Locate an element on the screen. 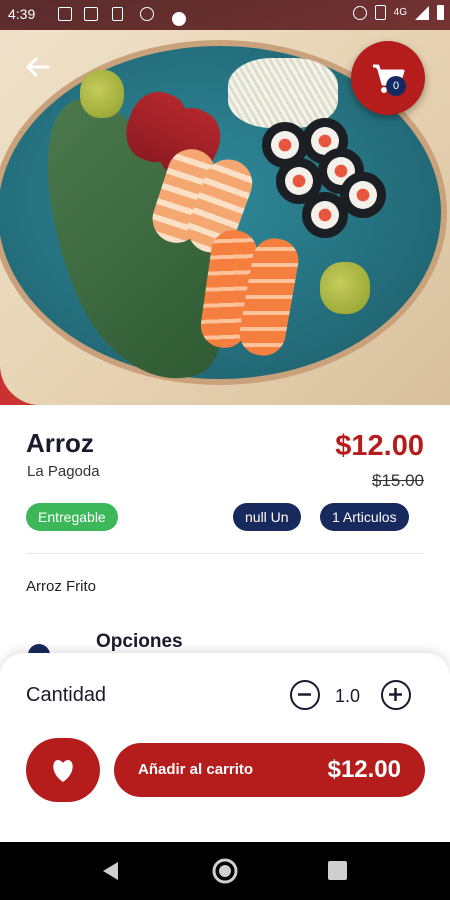 The width and height of the screenshot is (450, 900). alarm-notification-icon is located at coordinates (147, 14).